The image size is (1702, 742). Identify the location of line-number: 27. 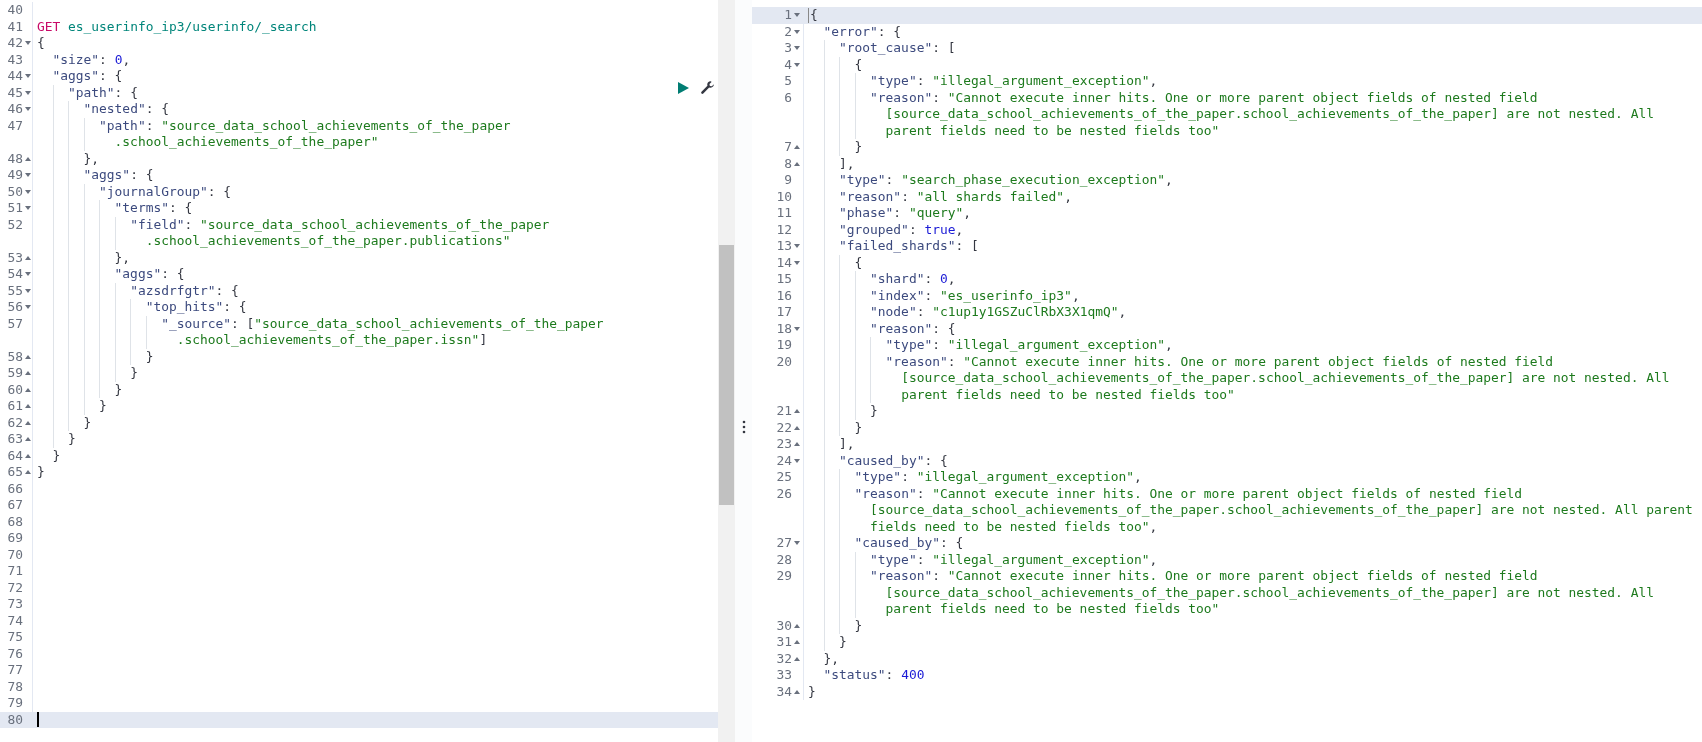
(784, 543).